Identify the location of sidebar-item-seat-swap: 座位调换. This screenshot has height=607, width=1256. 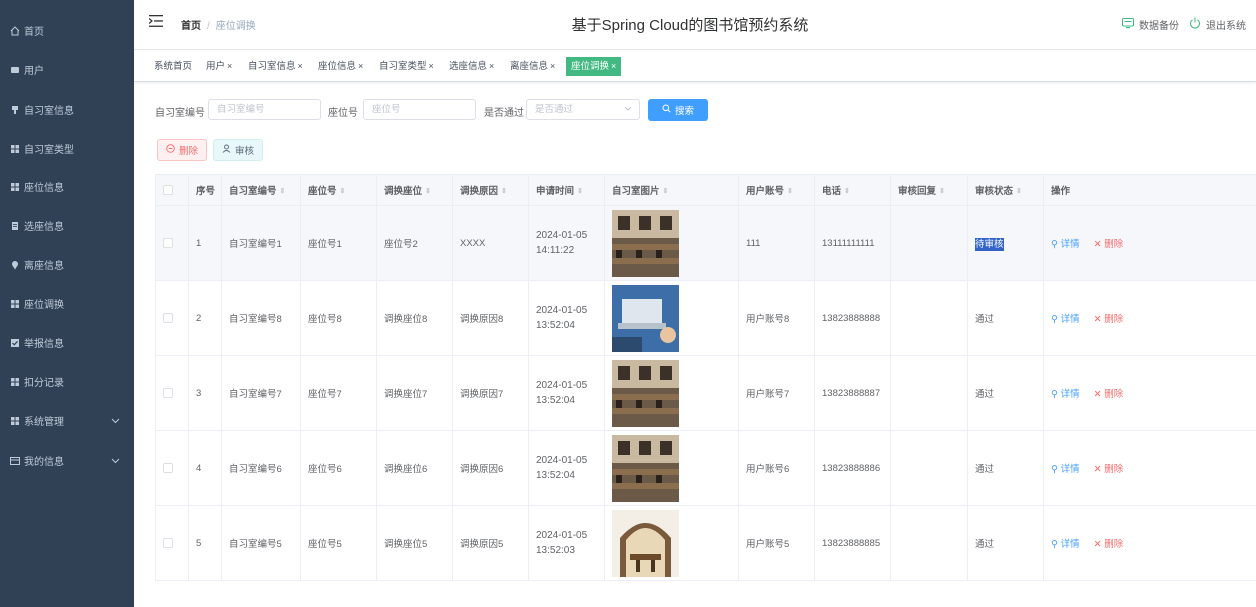
(67, 303).